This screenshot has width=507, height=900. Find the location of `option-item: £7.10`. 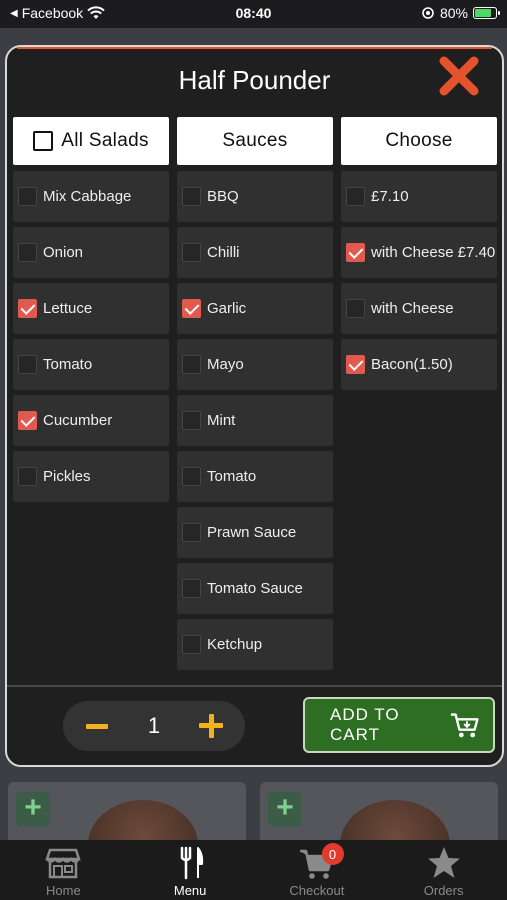

option-item: £7.10 is located at coordinates (419, 196).